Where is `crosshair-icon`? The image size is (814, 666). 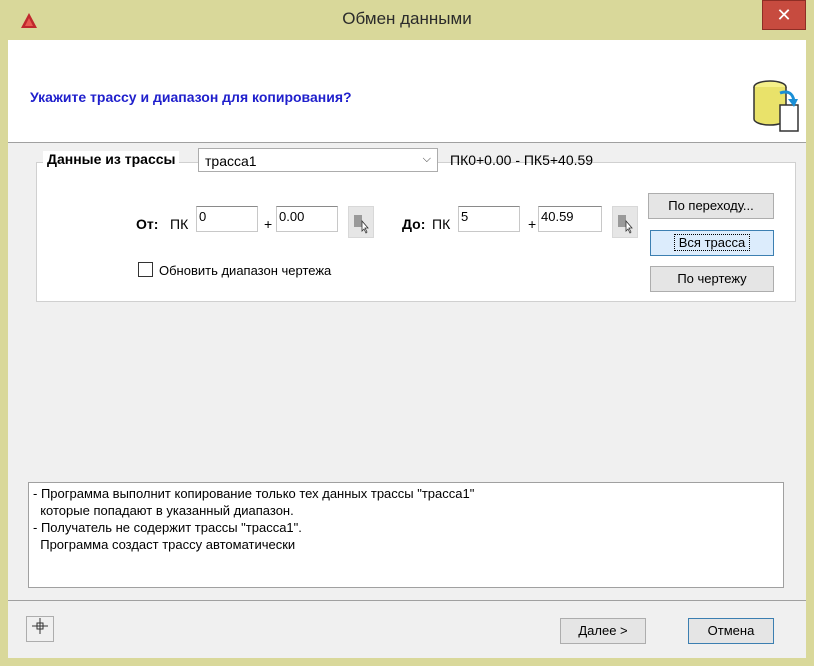 crosshair-icon is located at coordinates (40, 629).